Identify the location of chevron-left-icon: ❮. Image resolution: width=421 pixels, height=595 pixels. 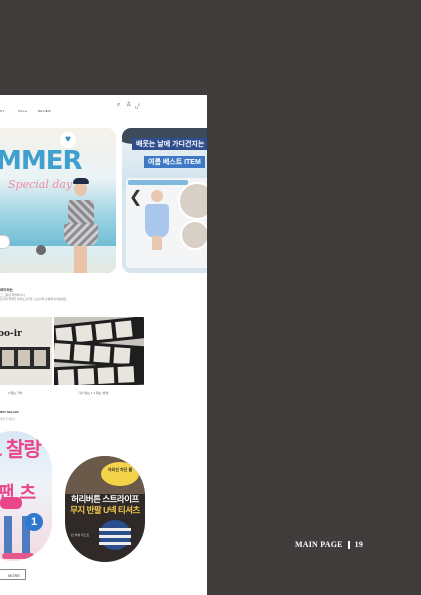
(135, 197).